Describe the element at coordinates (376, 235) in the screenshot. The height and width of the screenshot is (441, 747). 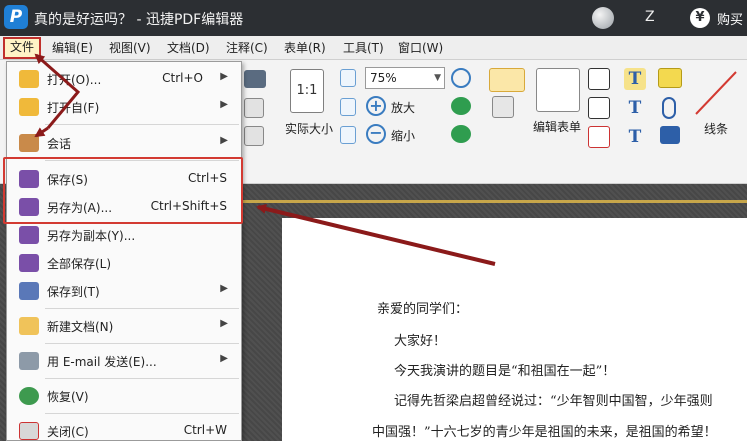
I see `arrow-to-save-as` at that location.